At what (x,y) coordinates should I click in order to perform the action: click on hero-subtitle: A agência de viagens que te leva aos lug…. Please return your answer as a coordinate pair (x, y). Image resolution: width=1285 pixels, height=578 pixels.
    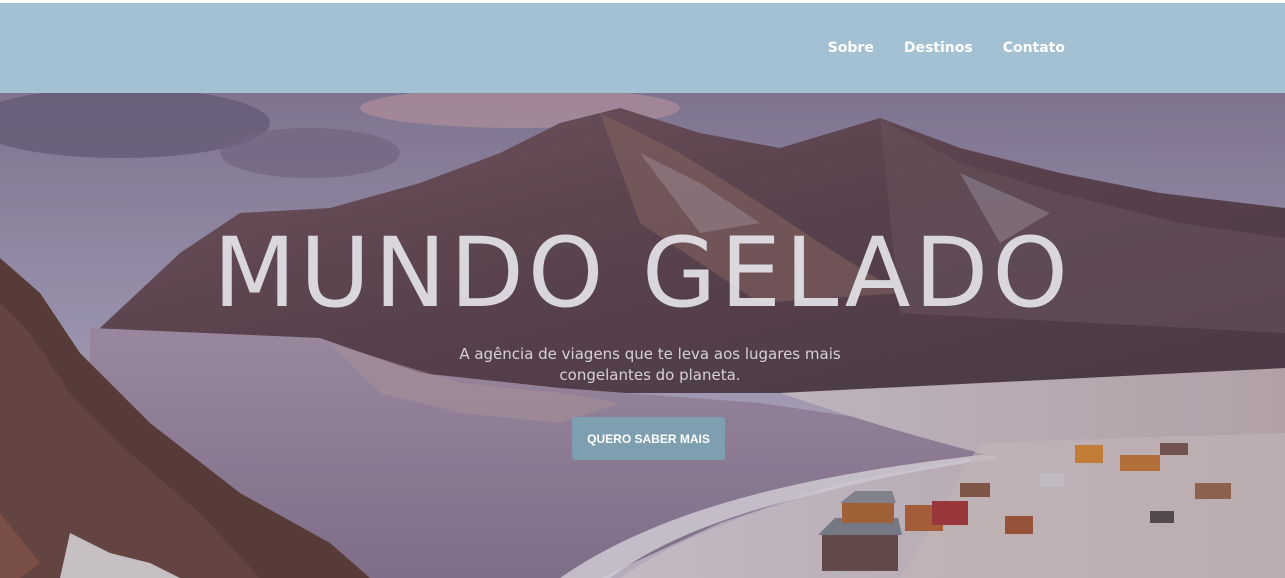
    Looking at the image, I should click on (650, 364).